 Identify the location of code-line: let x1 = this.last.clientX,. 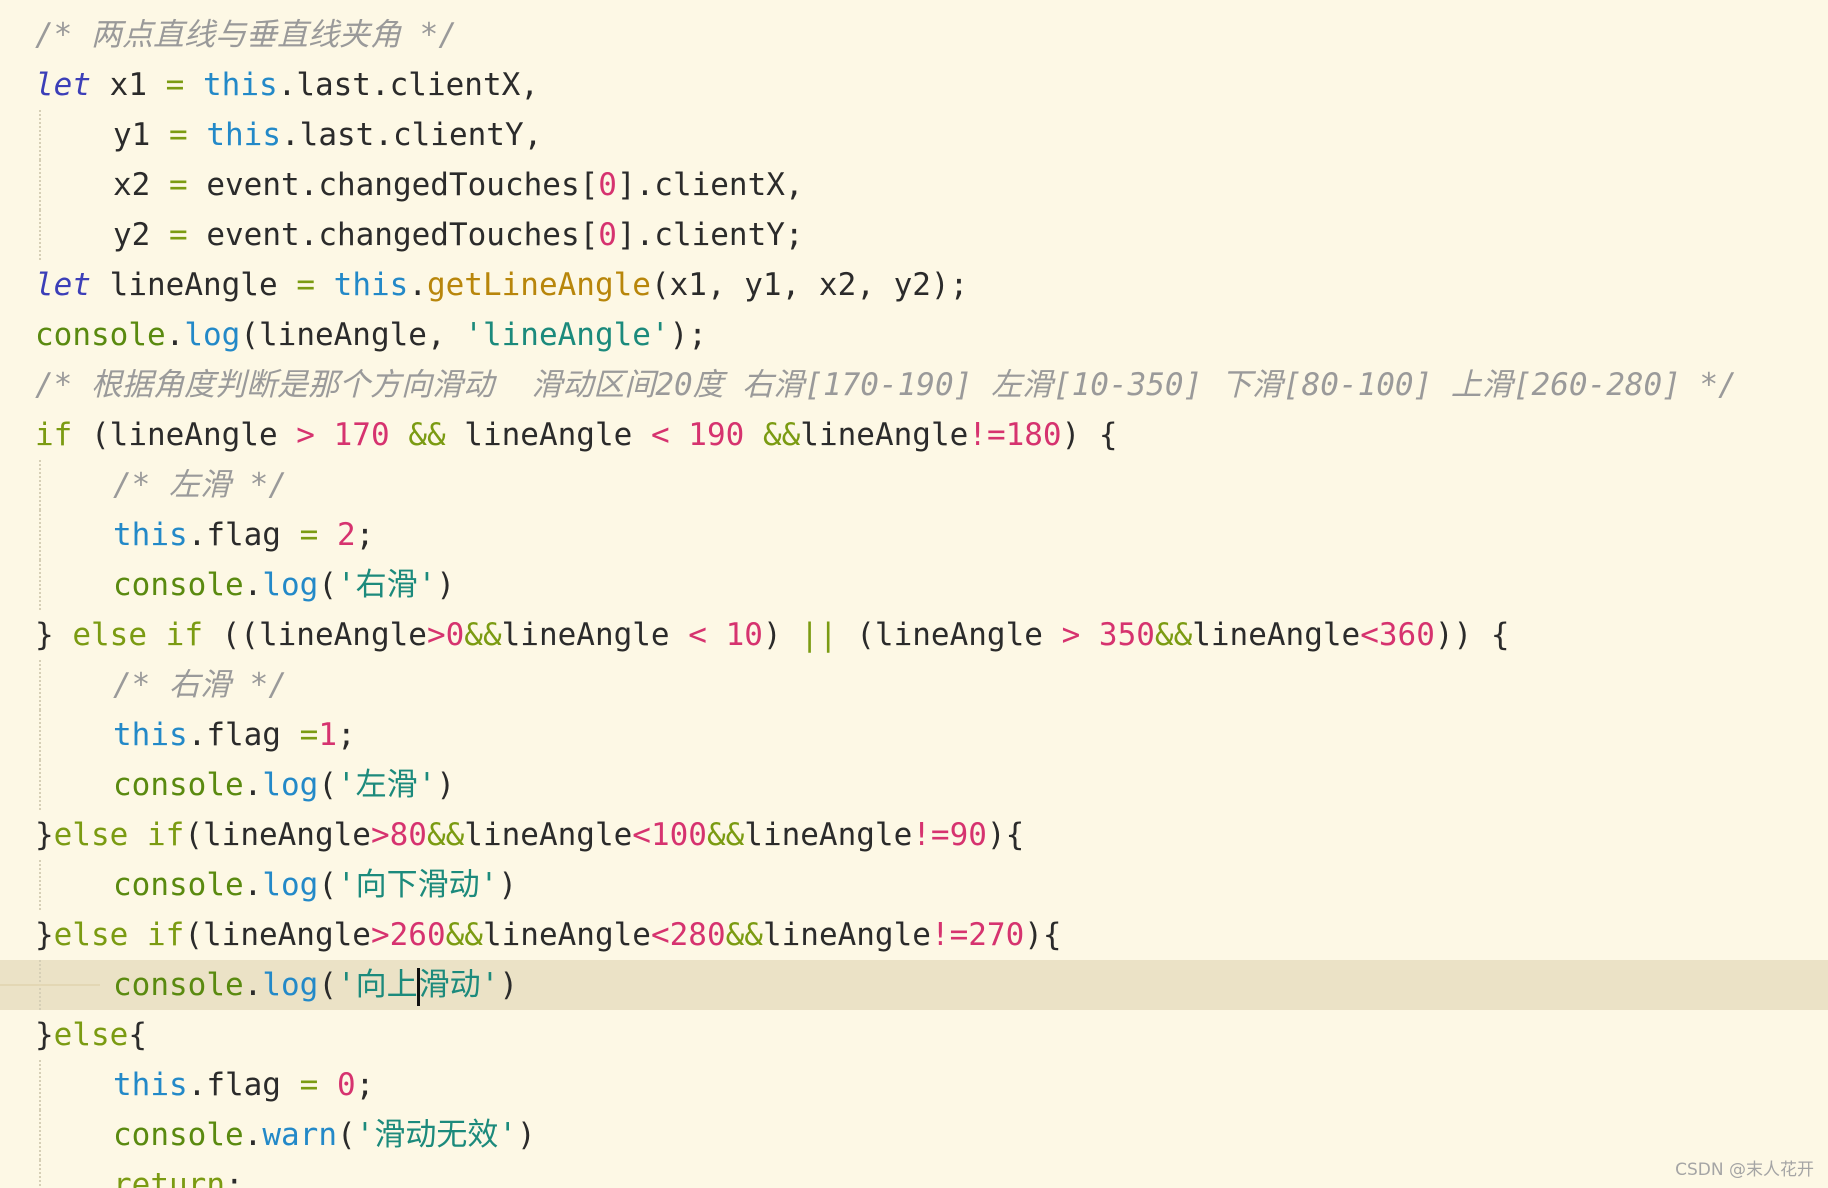
(914, 85).